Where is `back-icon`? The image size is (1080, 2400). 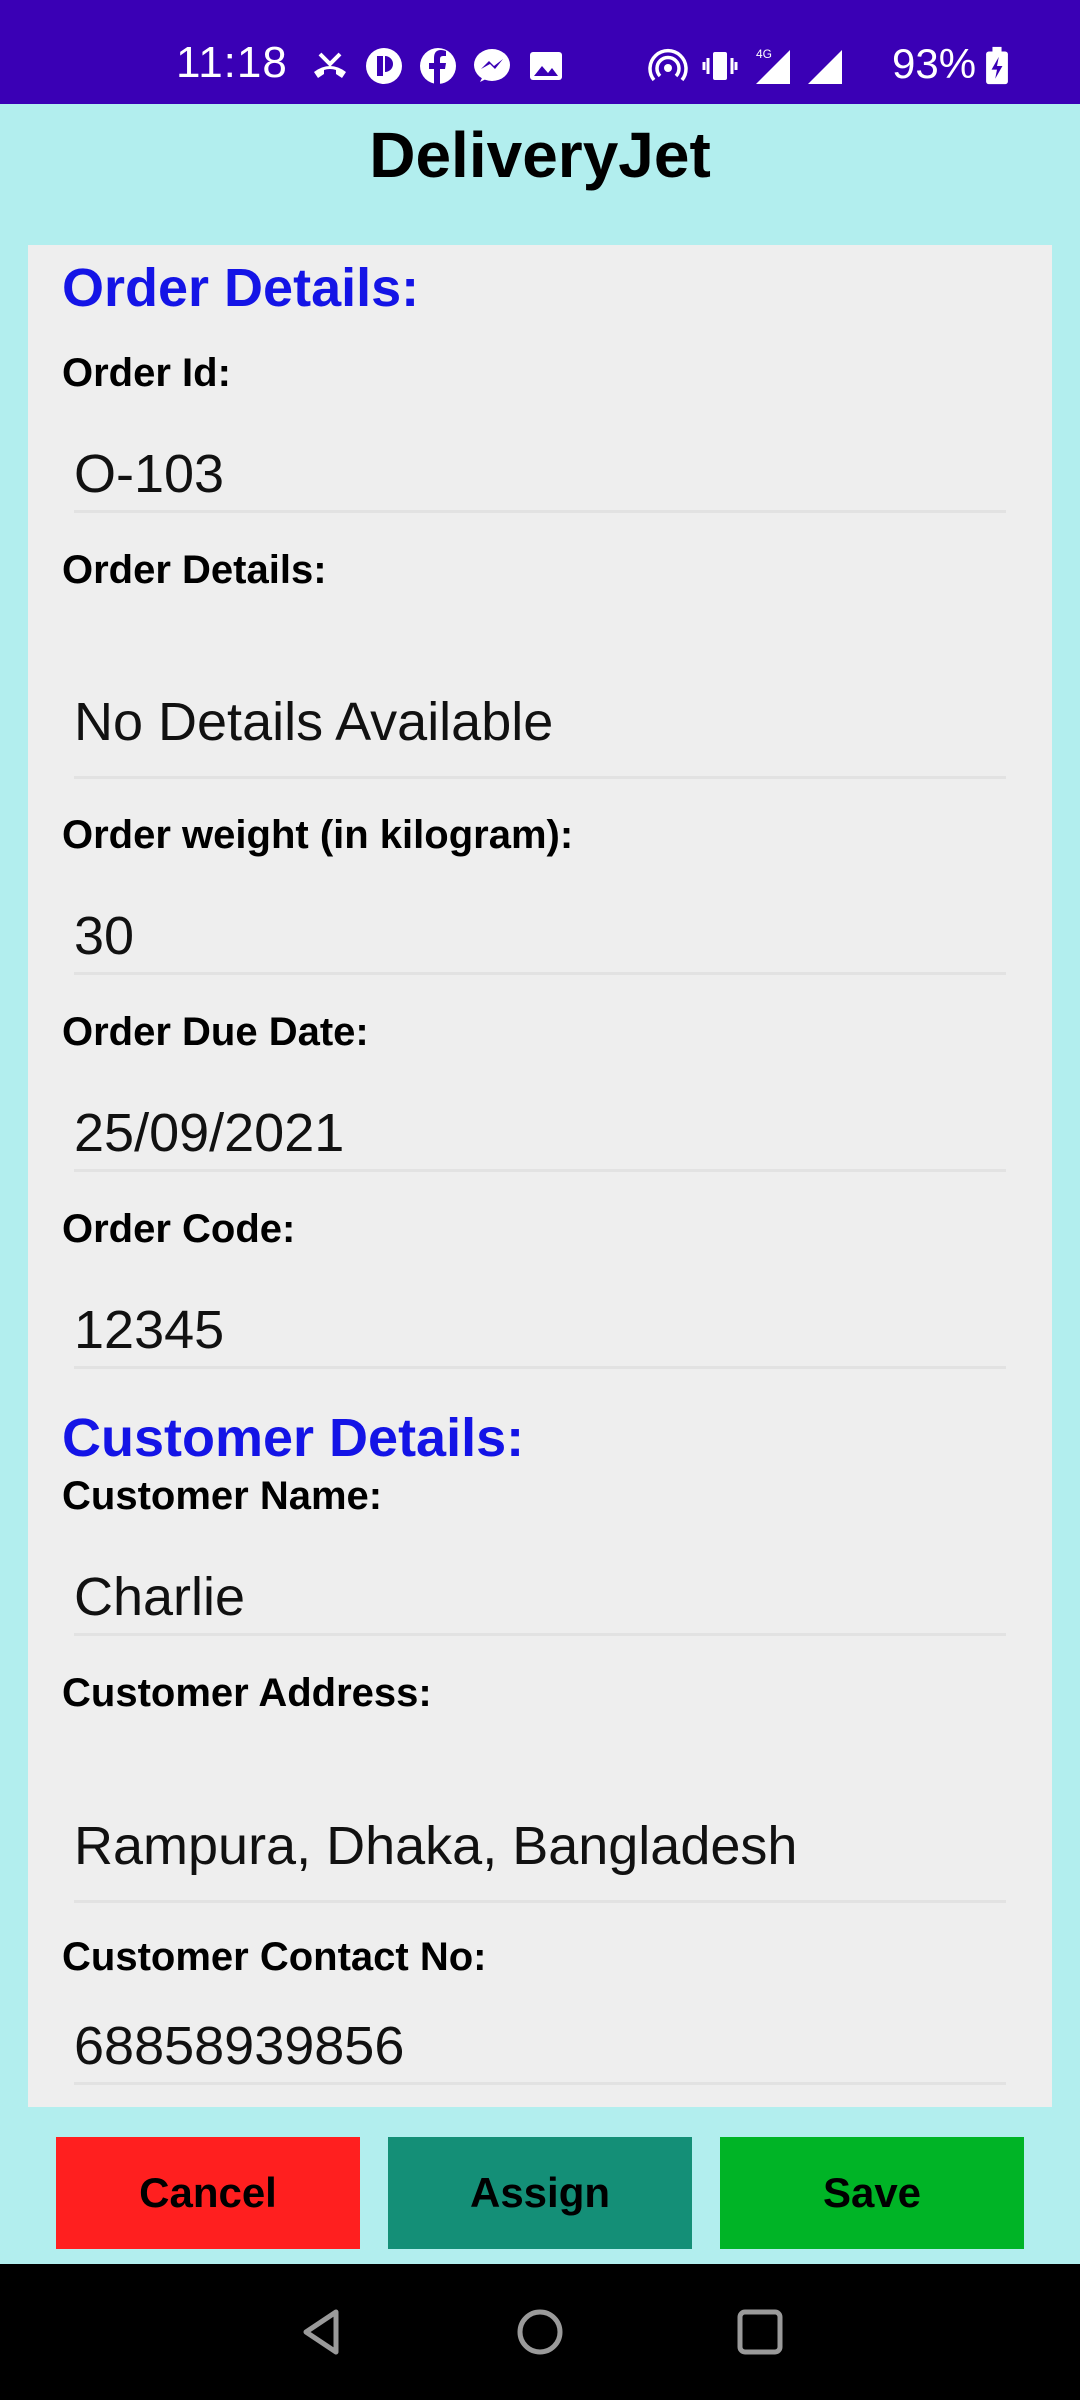
back-icon is located at coordinates (322, 2332).